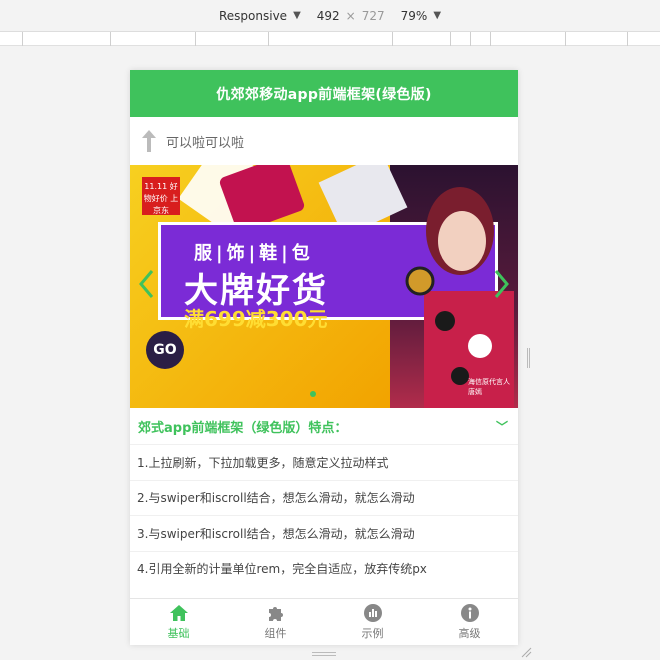 The height and width of the screenshot is (660, 660). Describe the element at coordinates (469, 613) in the screenshot. I see `info-icon` at that location.